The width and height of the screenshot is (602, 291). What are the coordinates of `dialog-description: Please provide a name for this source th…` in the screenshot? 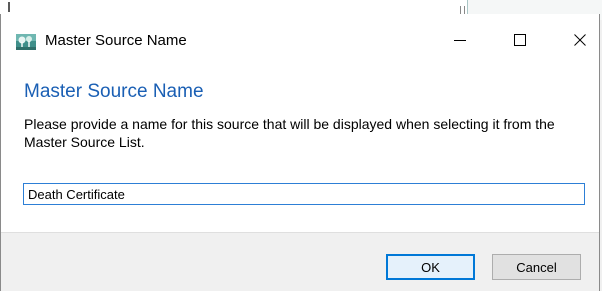 It's located at (289, 133).